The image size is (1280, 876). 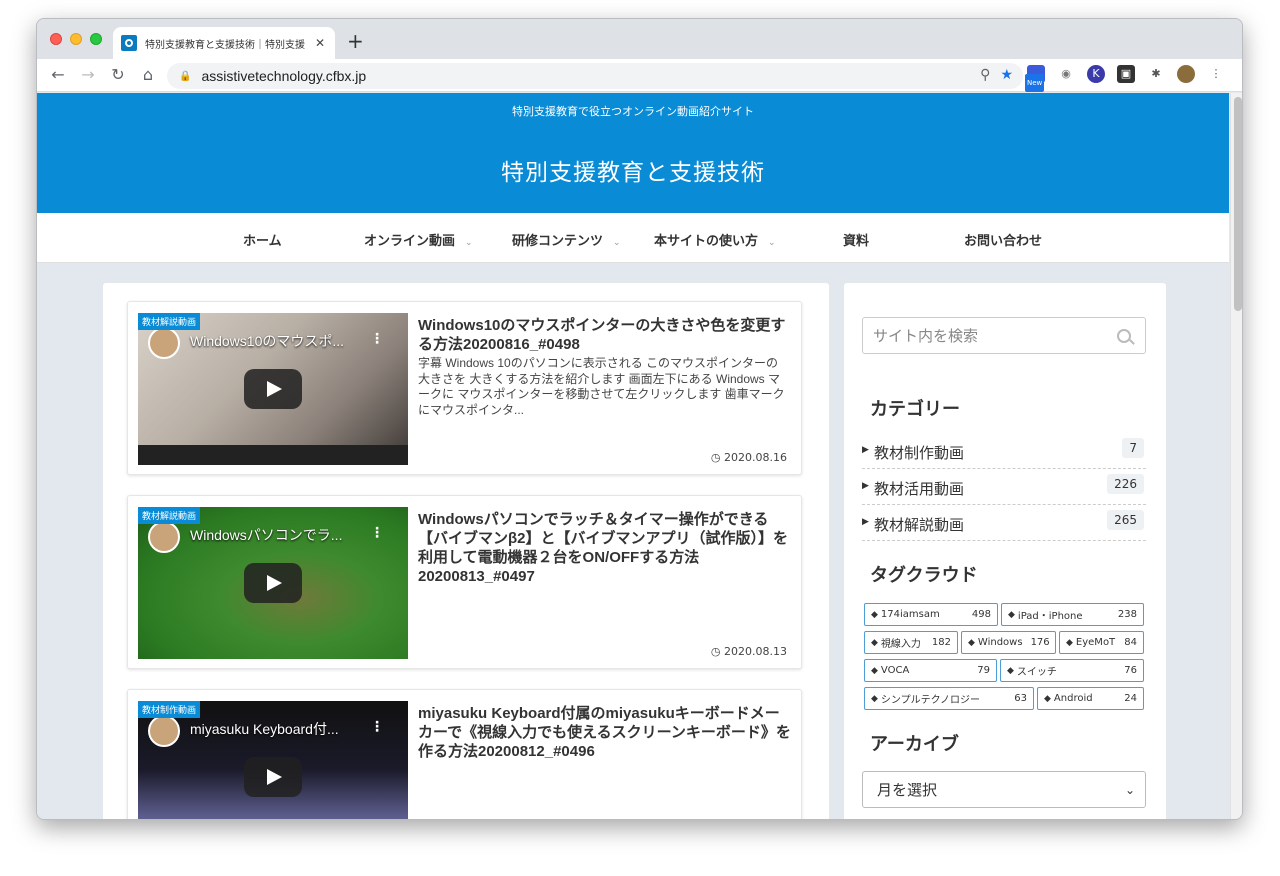 I want to click on video-thumbnail: 教材解説動画 Windows10のマウスポ... ⋮, so click(x=273, y=389).